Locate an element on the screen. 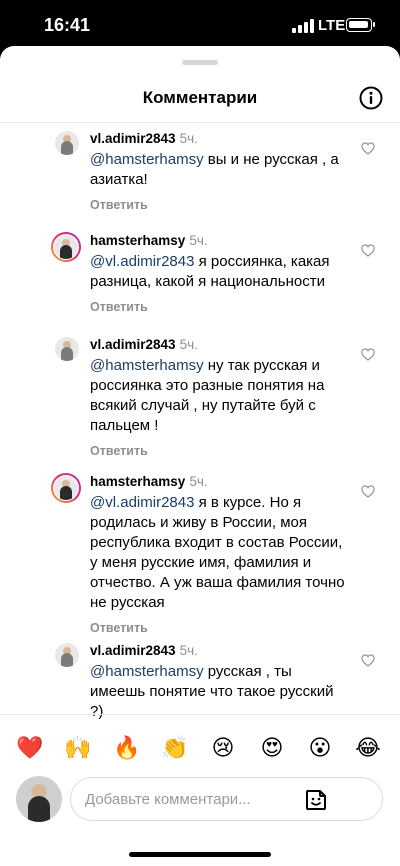 The image size is (400, 866). my-avatar is located at coordinates (39, 799).